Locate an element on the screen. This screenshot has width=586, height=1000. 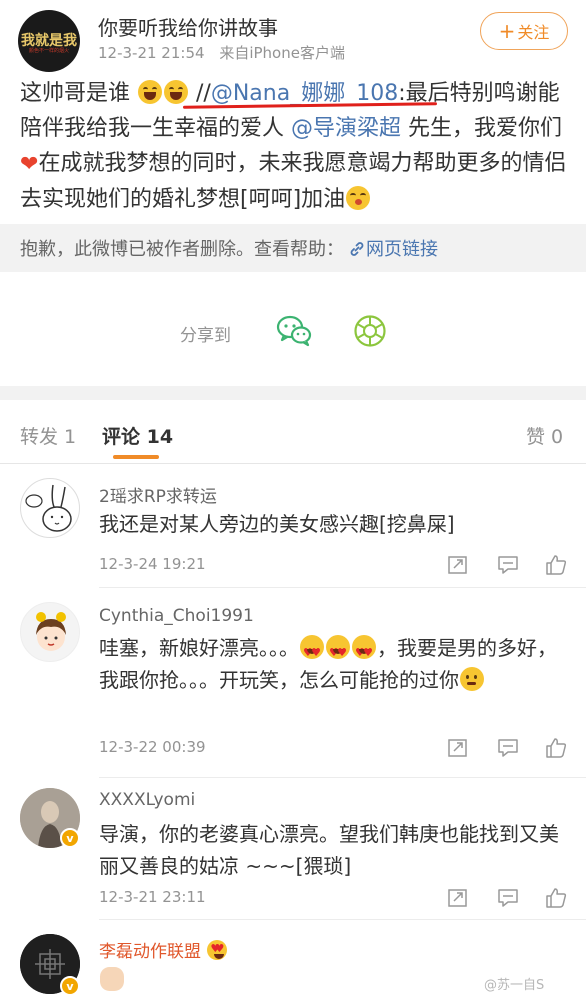
interaction-tabs: 转发 1 评论 14 赞 0 is located at coordinates (293, 432).